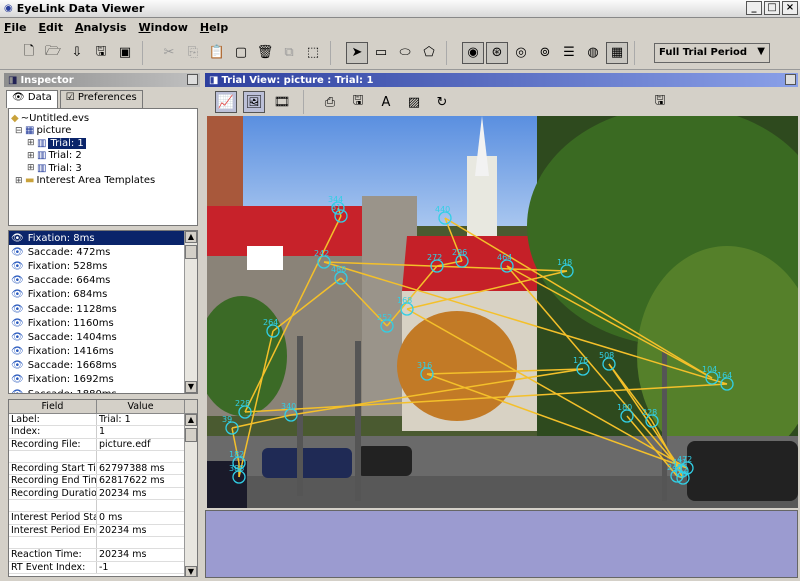 Image resolution: width=800 pixels, height=581 pixels. What do you see at coordinates (103, 156) in the screenshot?
I see `tree-node-trial-2: ⊞ ▥ Trial: 2` at bounding box center [103, 156].